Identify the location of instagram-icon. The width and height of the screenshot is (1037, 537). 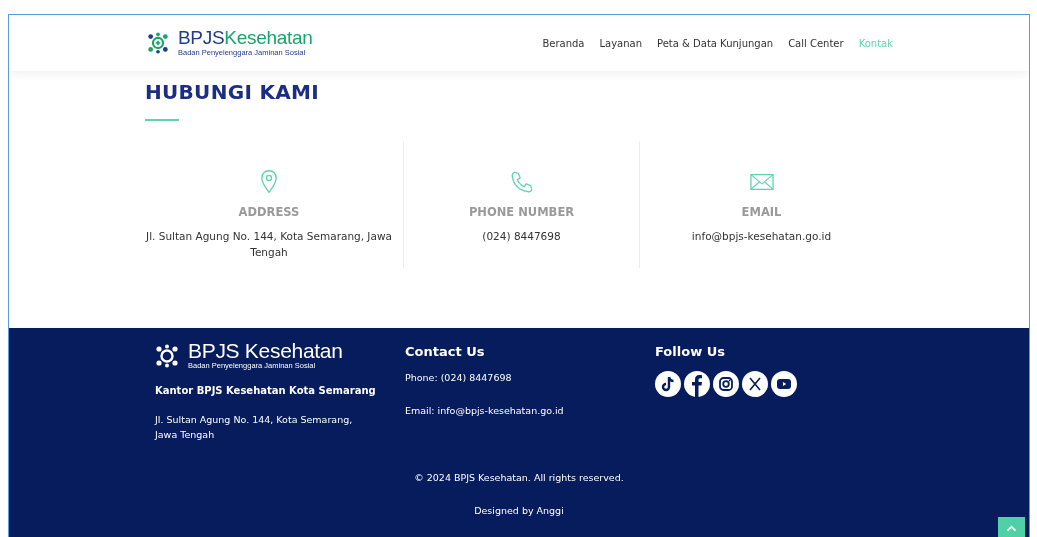
(726, 384).